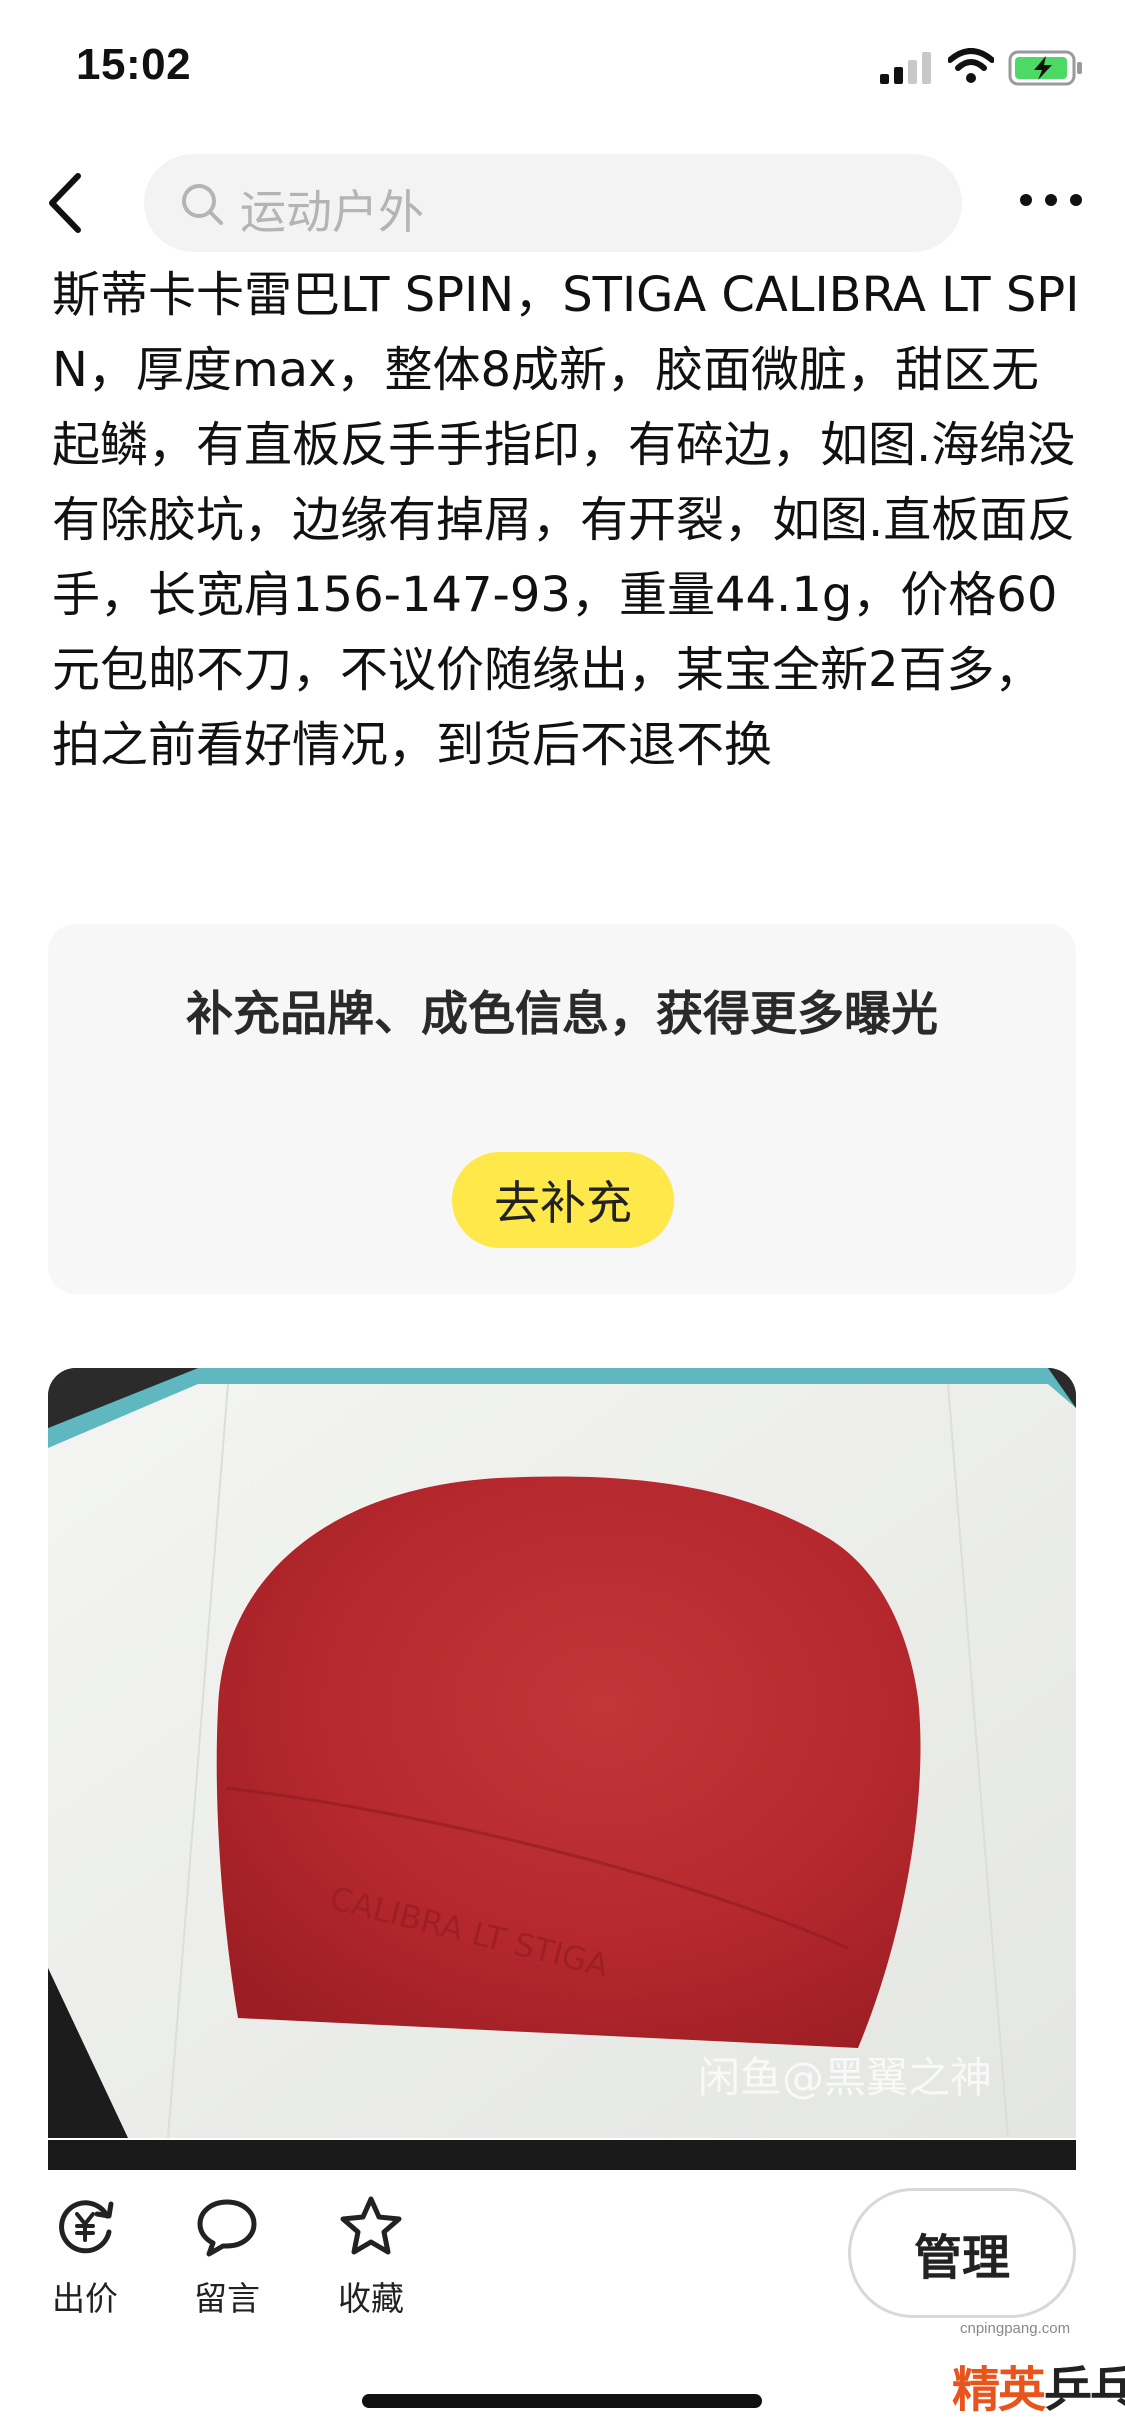 The width and height of the screenshot is (1125, 2436). I want to click on favorite-button: 收藏, so click(371, 2264).